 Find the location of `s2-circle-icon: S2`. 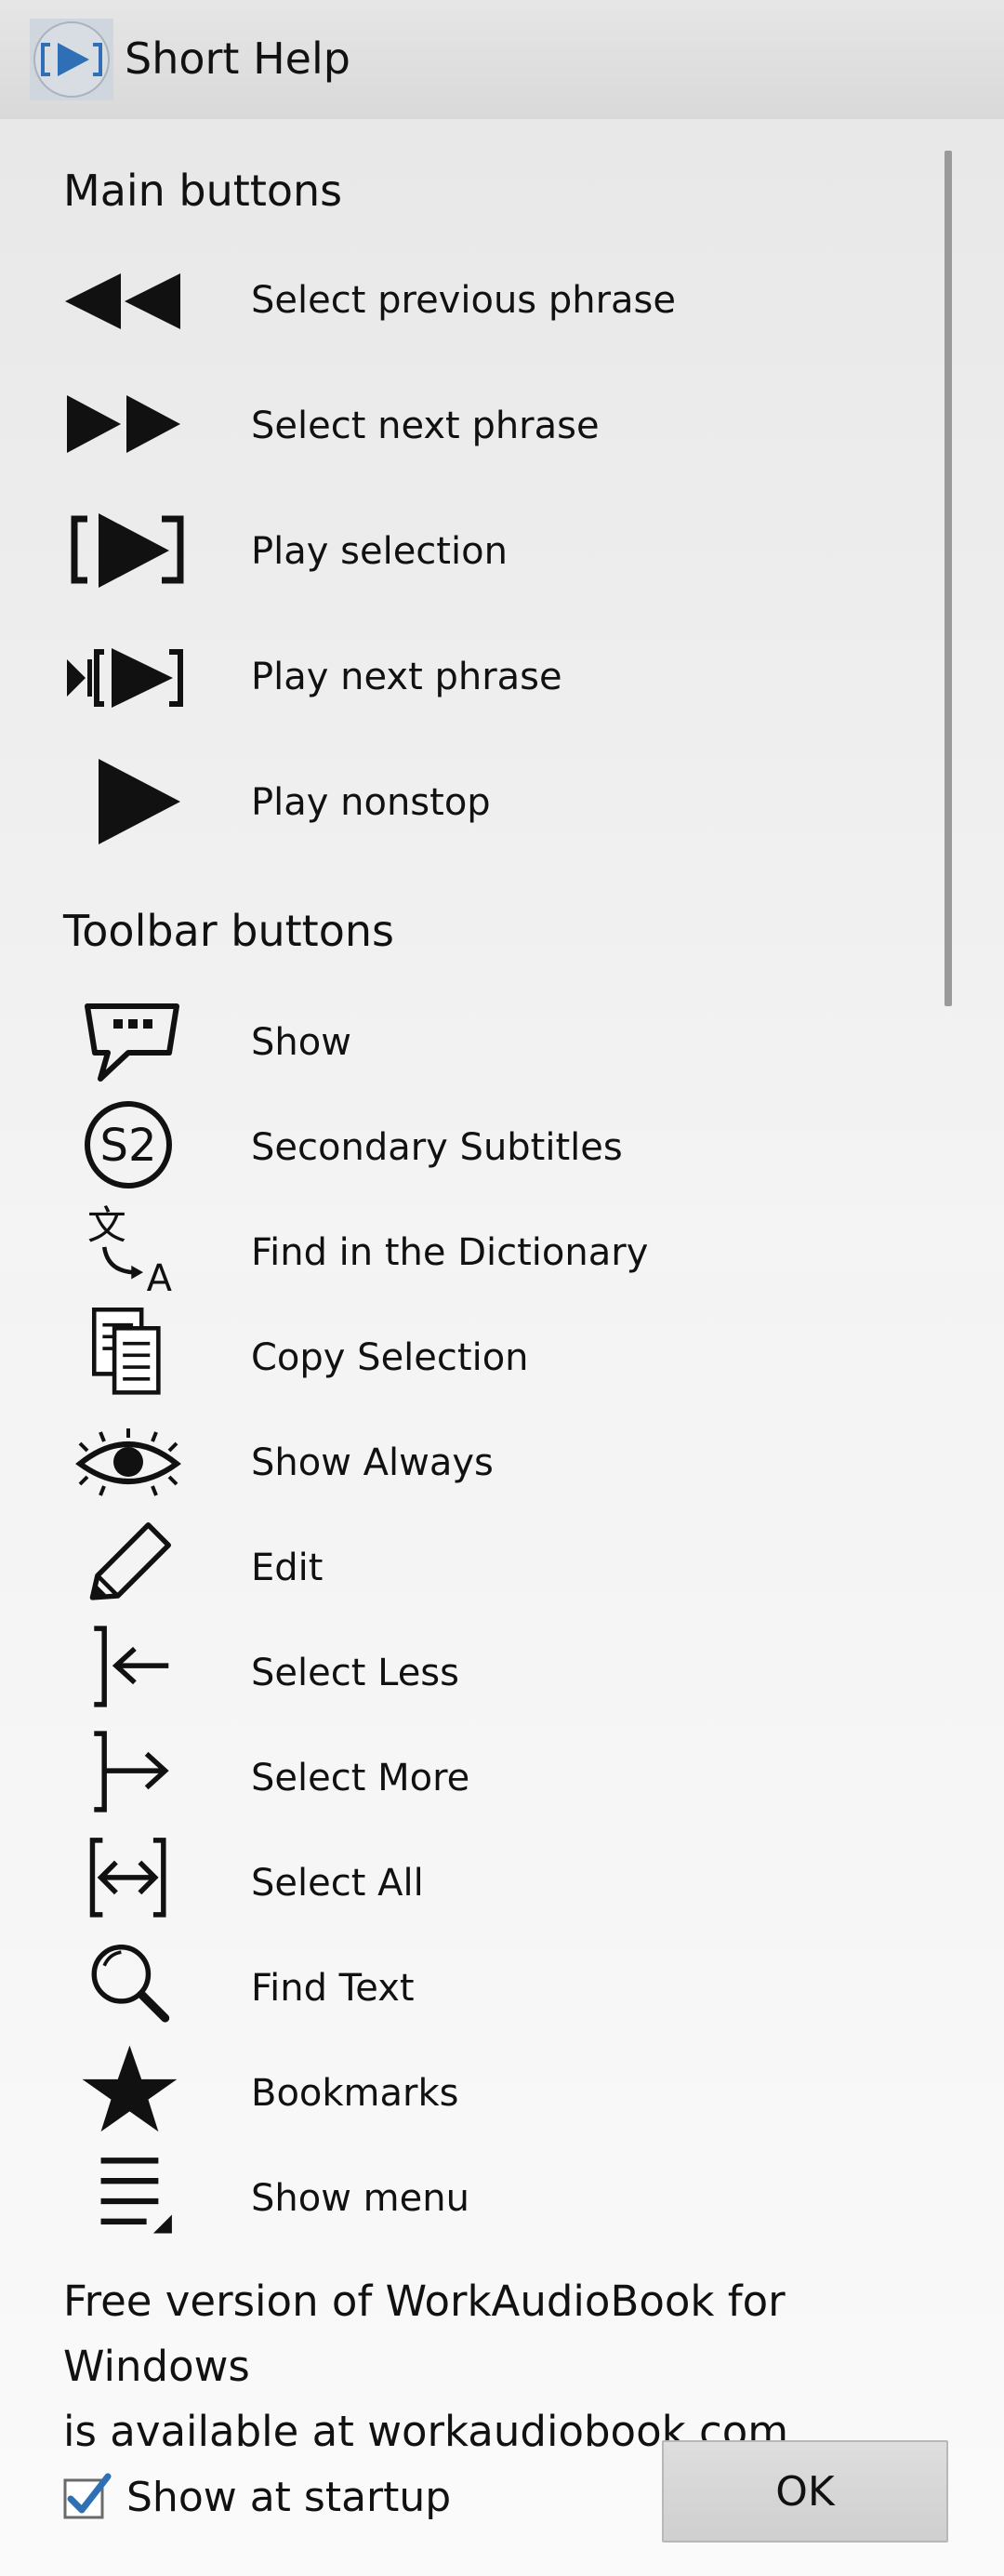

s2-circle-icon: S2 is located at coordinates (128, 1144).